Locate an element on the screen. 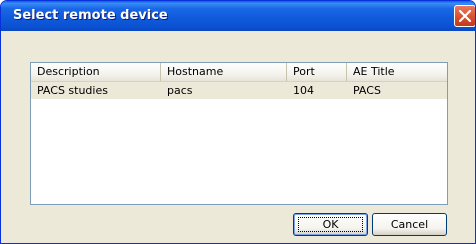 This screenshot has height=244, width=476. list-header: Description Hostname Port AE Title is located at coordinates (239, 72).